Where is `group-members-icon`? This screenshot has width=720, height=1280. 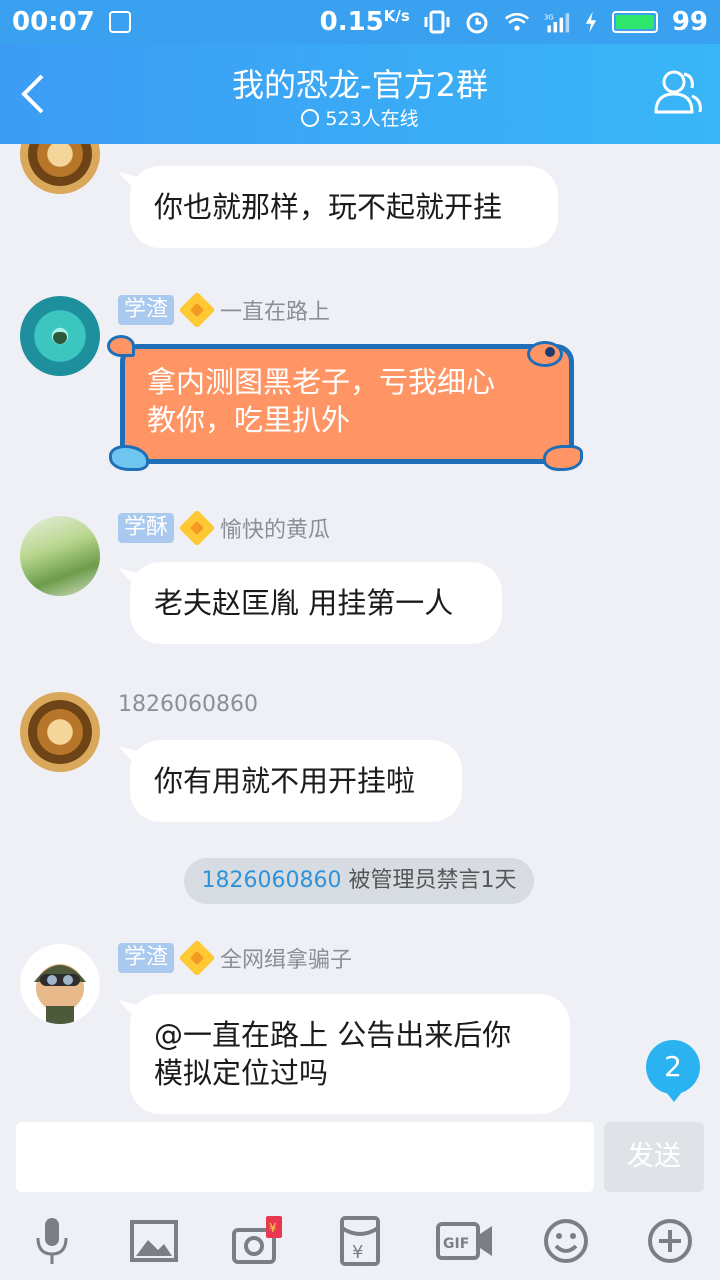 group-members-icon is located at coordinates (678, 92).